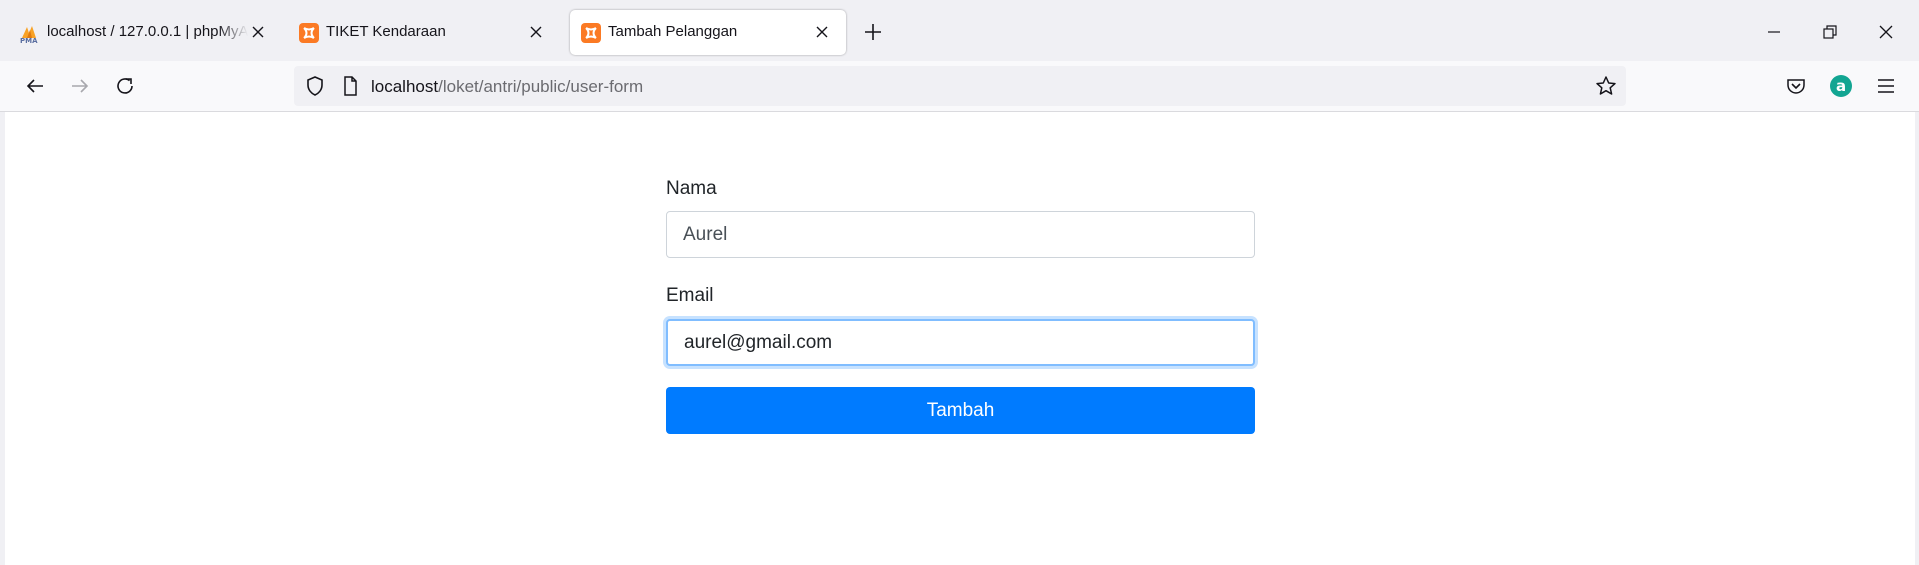 This screenshot has width=1919, height=565. What do you see at coordinates (1917, 338) in the screenshot?
I see `page-right-border` at bounding box center [1917, 338].